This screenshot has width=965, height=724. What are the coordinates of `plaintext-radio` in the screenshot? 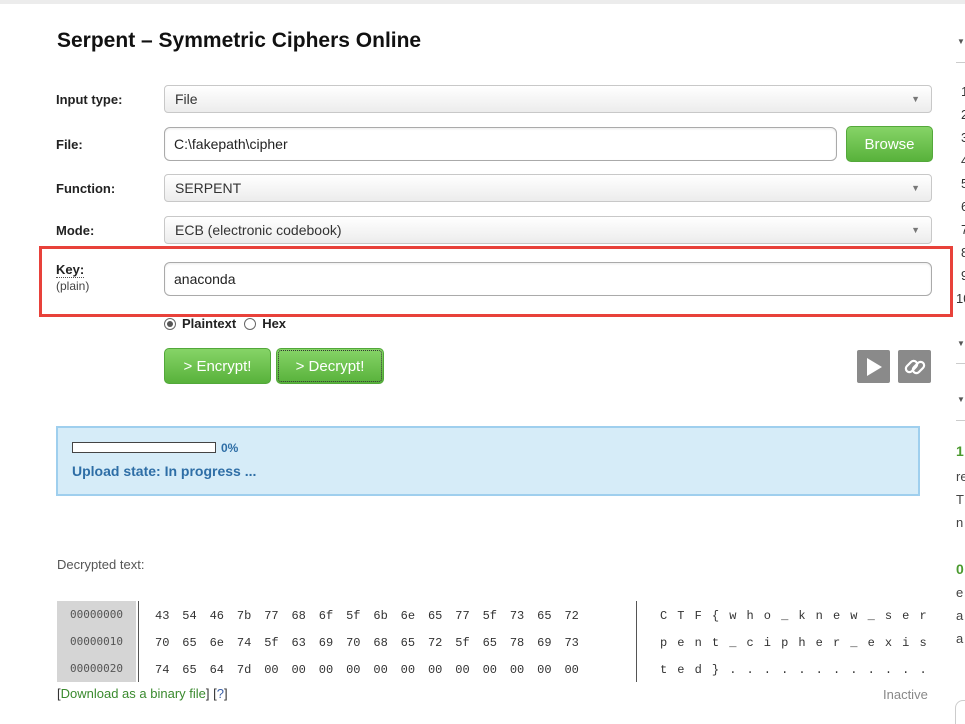 It's located at (170, 323).